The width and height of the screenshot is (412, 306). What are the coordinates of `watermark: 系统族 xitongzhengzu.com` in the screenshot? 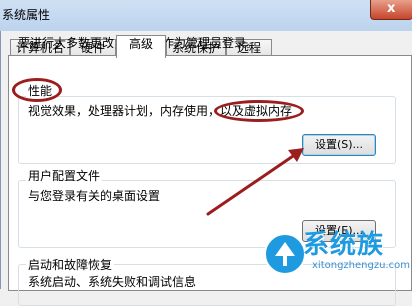 It's located at (333, 256).